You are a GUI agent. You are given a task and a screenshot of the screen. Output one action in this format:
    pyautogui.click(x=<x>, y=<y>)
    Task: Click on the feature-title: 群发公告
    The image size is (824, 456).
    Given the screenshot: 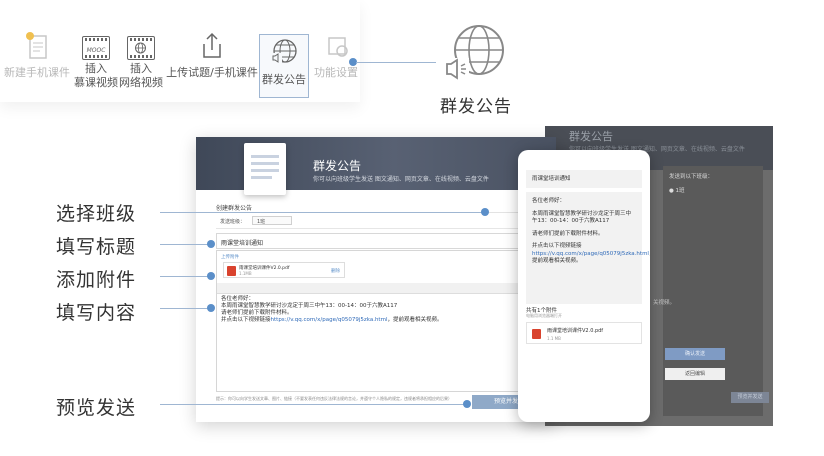 What is the action you would take?
    pyautogui.click(x=476, y=107)
    